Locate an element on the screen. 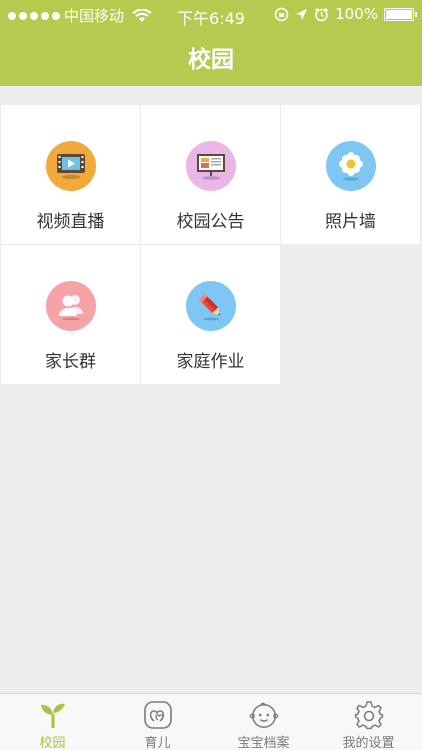  tab-label: 校园 is located at coordinates (52, 743).